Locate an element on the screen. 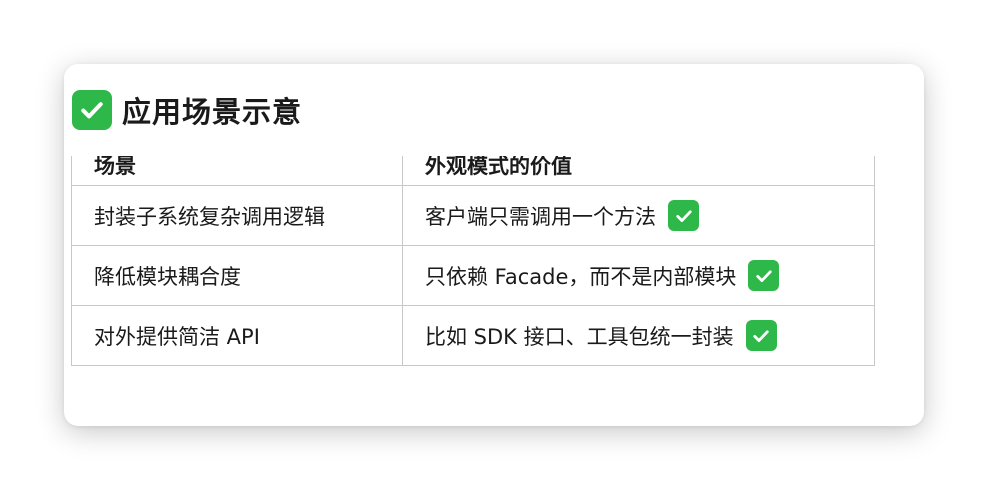 The width and height of the screenshot is (988, 490). column-header-scene: 场景 is located at coordinates (237, 171).